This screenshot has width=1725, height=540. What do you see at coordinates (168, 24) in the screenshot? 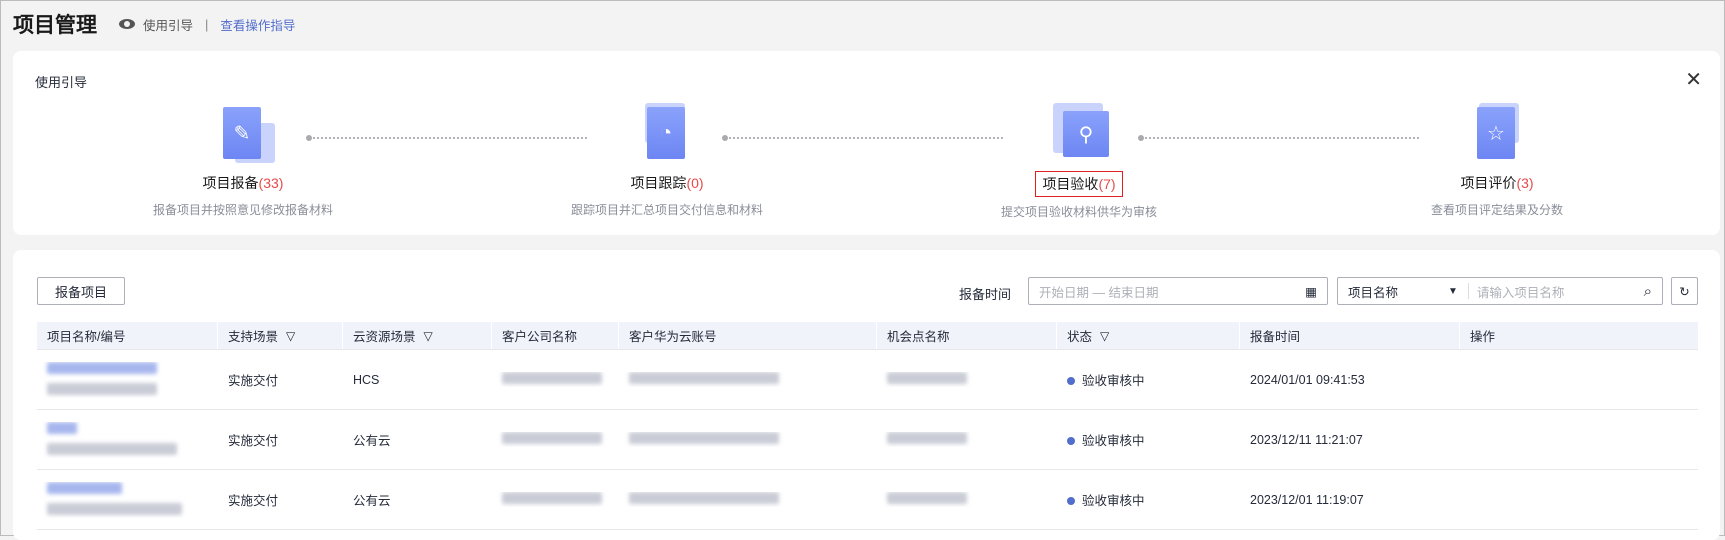
I see `guide-toggle: 使用引导` at bounding box center [168, 24].